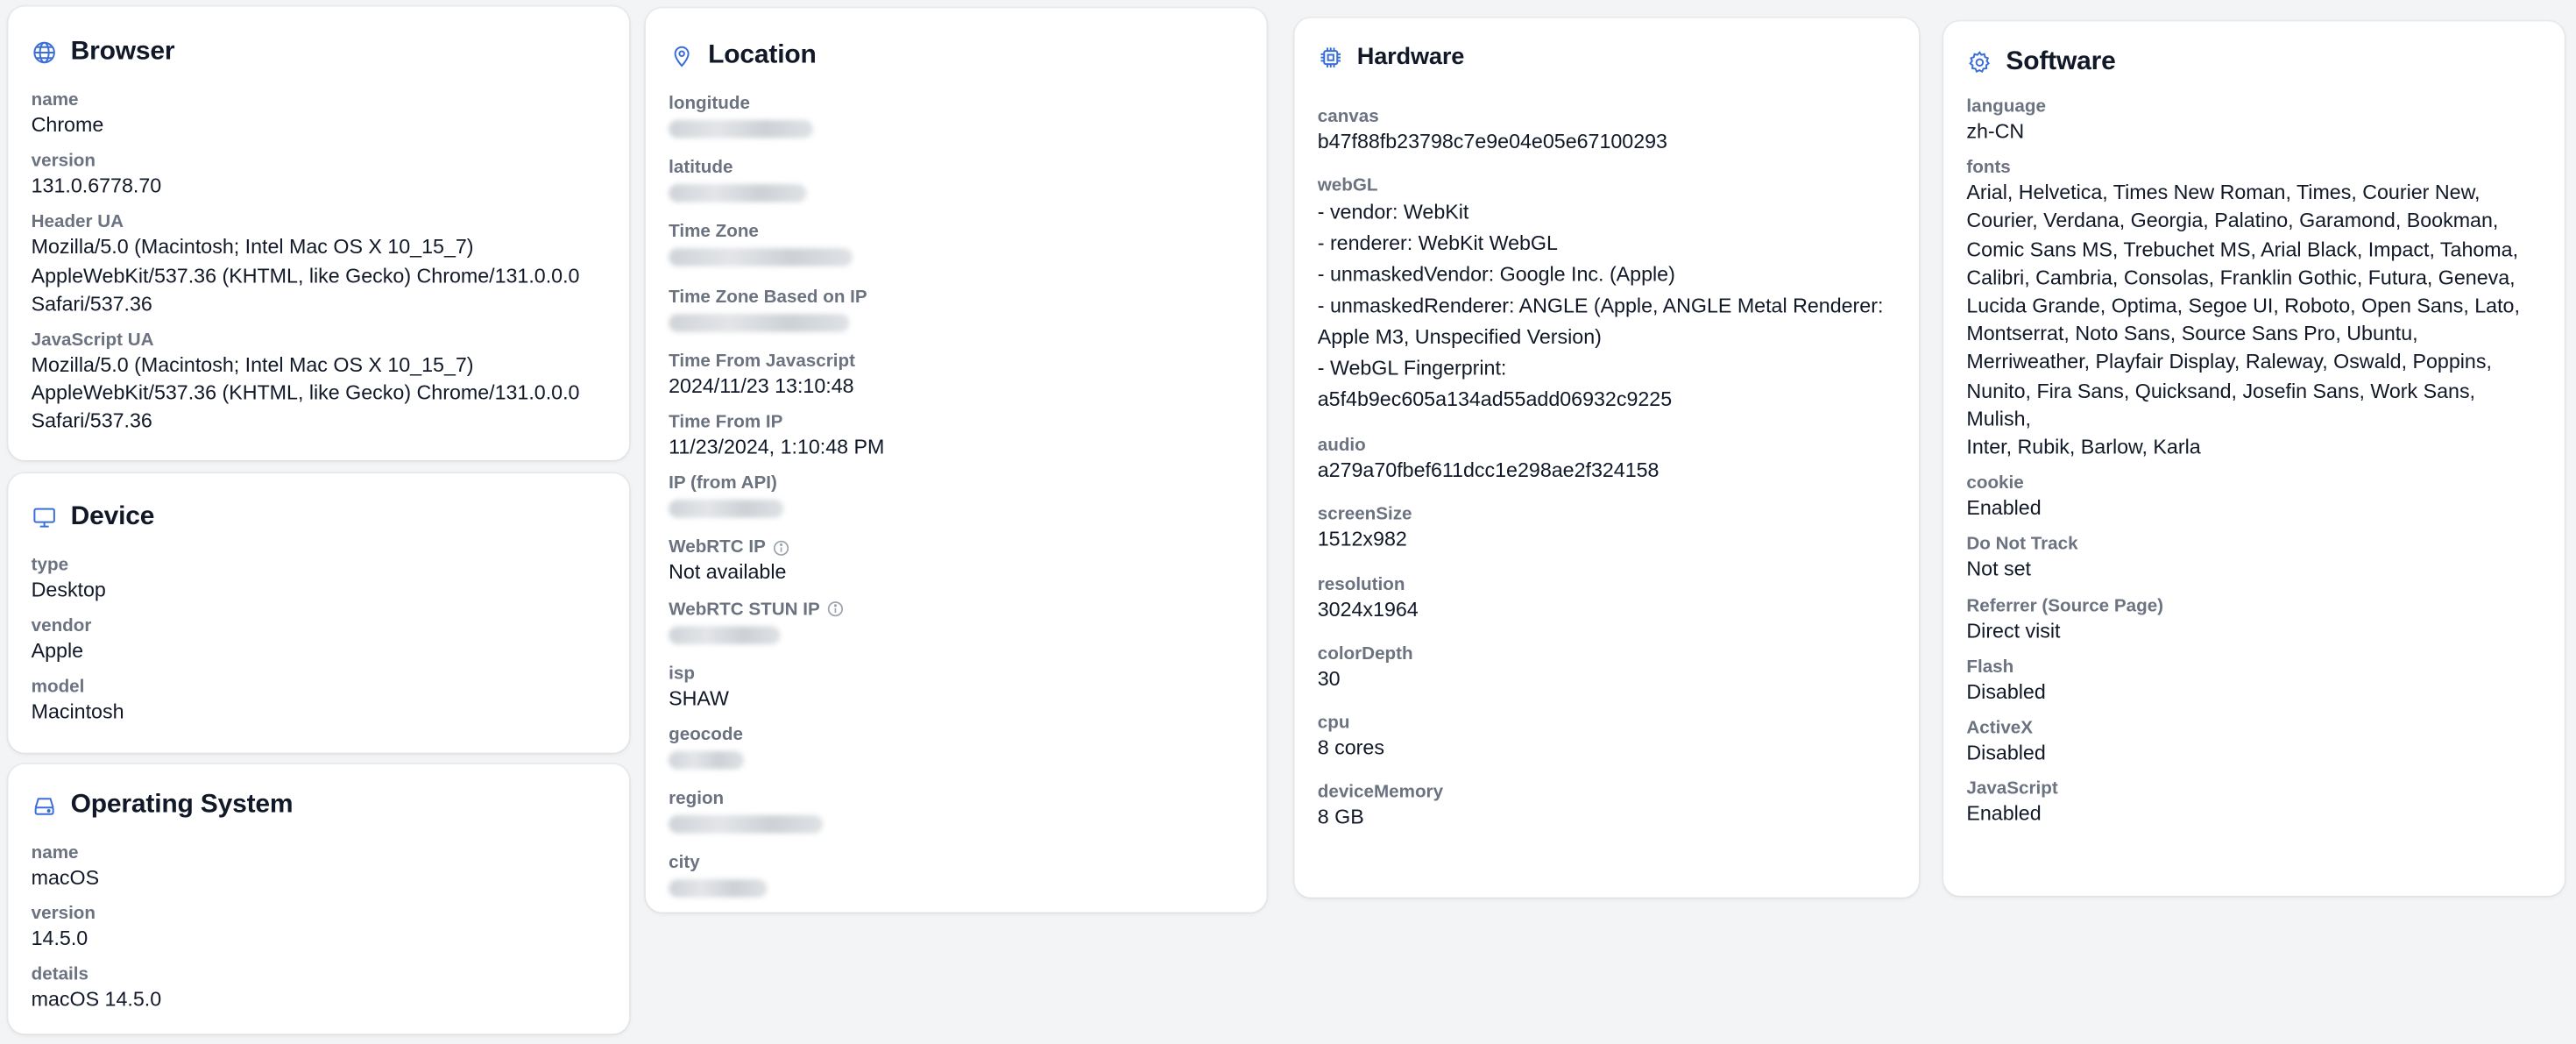 This screenshot has width=2576, height=1044. I want to click on cpu-chip-icon, so click(1331, 58).